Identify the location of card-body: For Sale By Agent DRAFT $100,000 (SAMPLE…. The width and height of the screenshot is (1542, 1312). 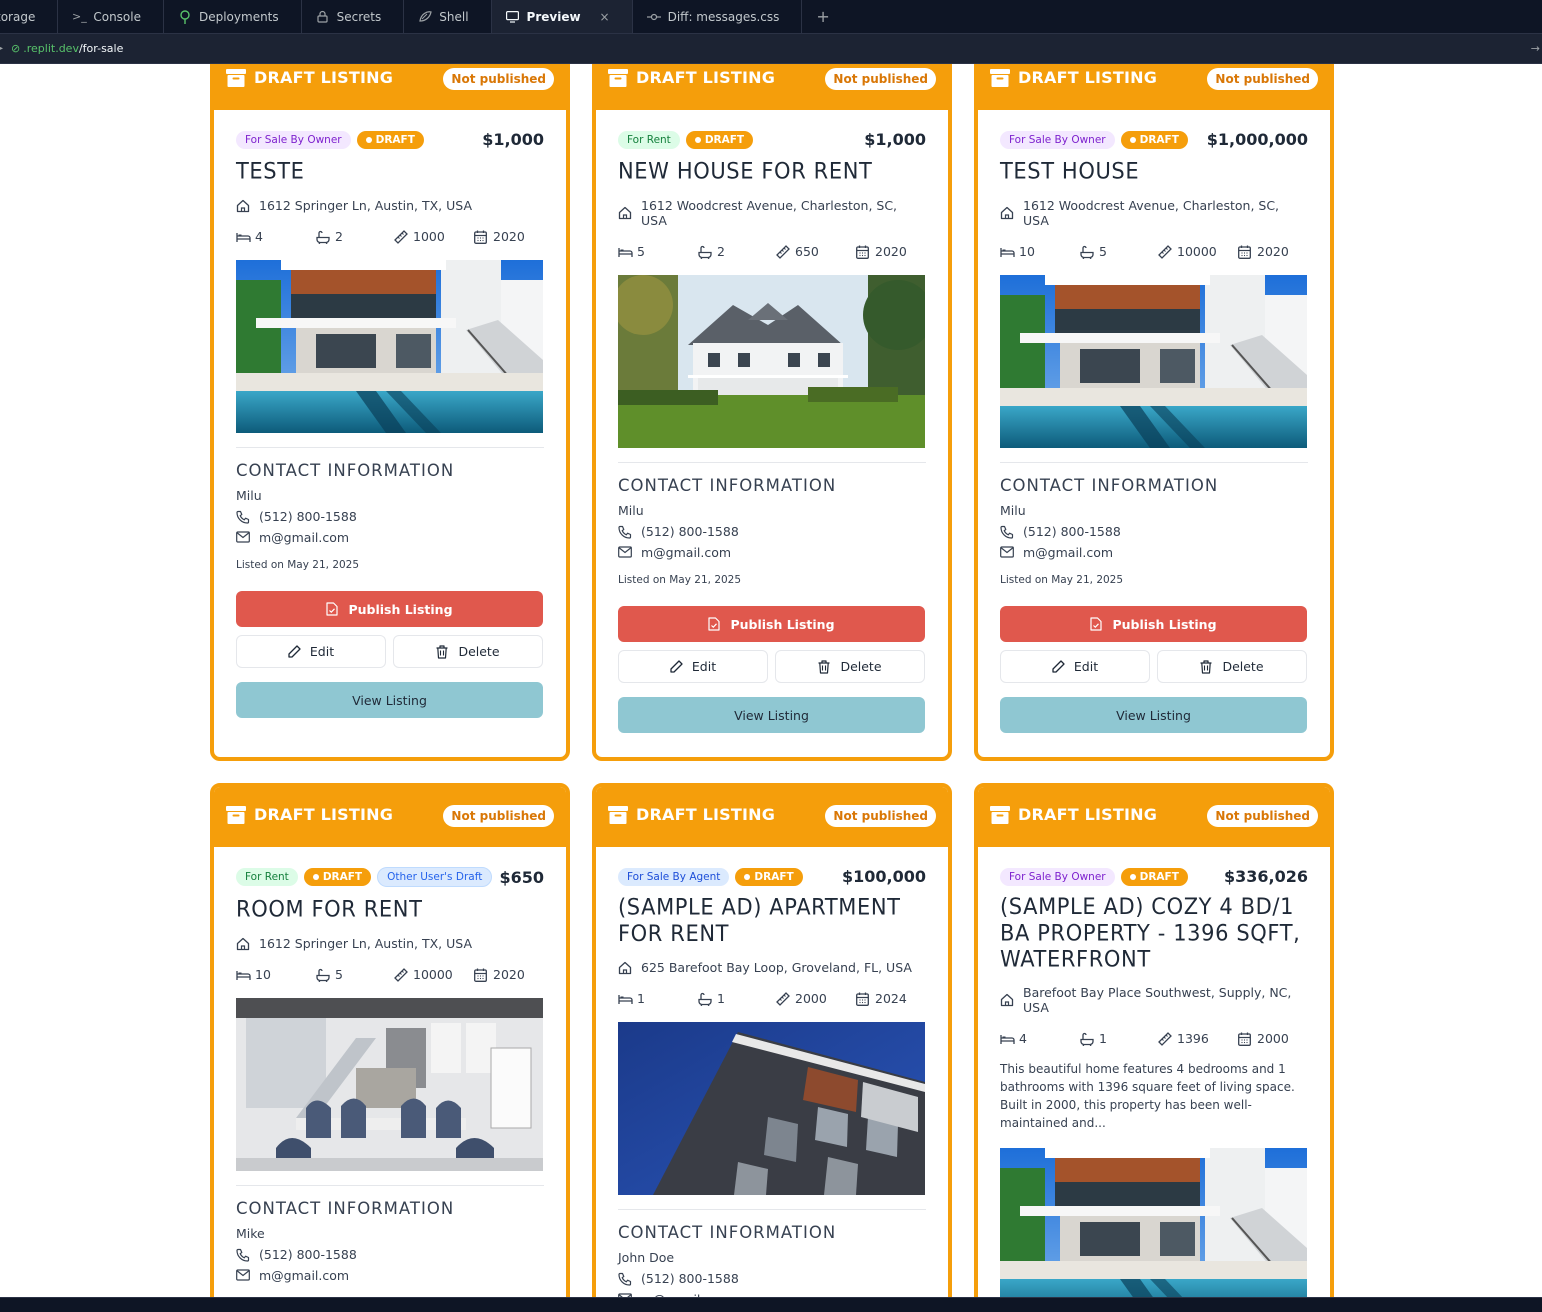
(772, 1072).